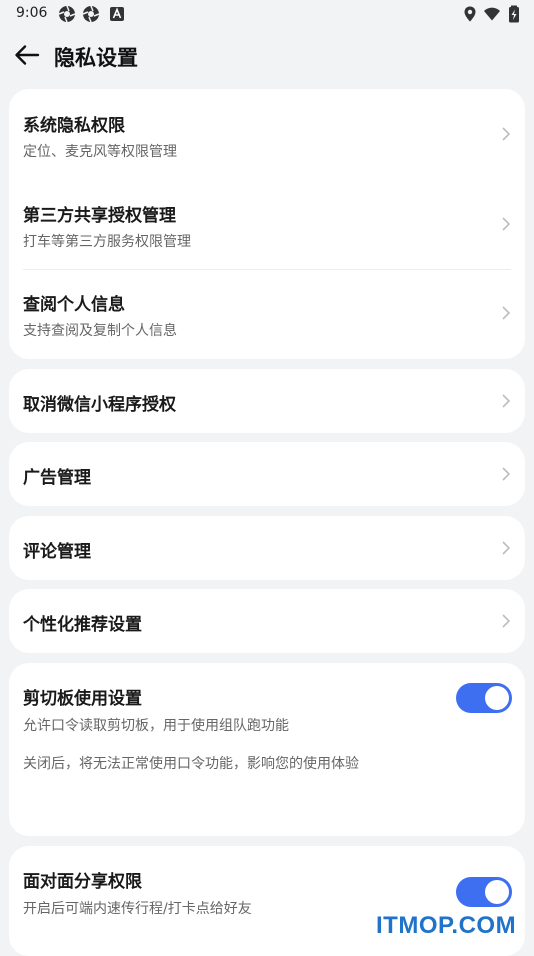 Image resolution: width=534 pixels, height=956 pixels. I want to click on system-privacy-permissions-item: 系统隐私权限 定位、麦克风等权限管理, so click(267, 134).